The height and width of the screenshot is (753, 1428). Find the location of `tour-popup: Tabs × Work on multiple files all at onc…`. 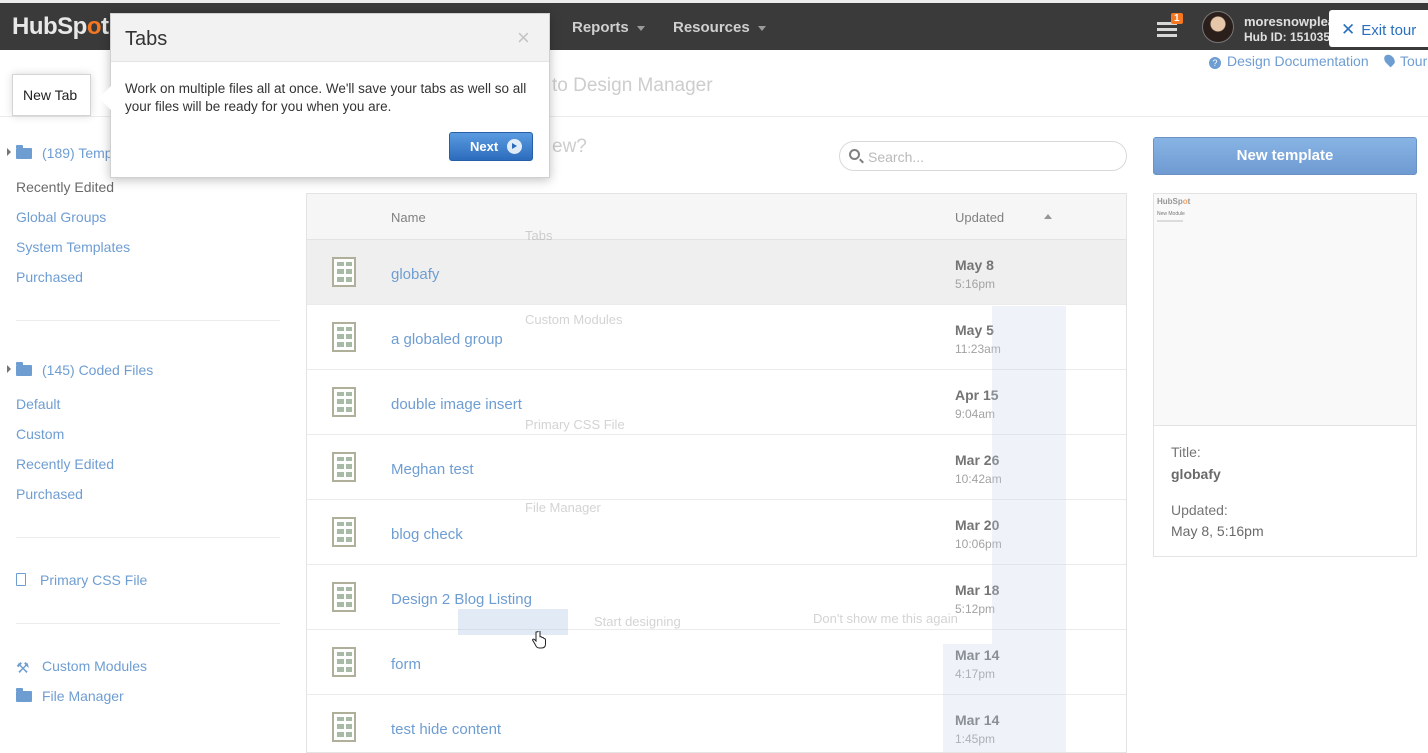

tour-popup: Tabs × Work on multiple files all at onc… is located at coordinates (324, 95).